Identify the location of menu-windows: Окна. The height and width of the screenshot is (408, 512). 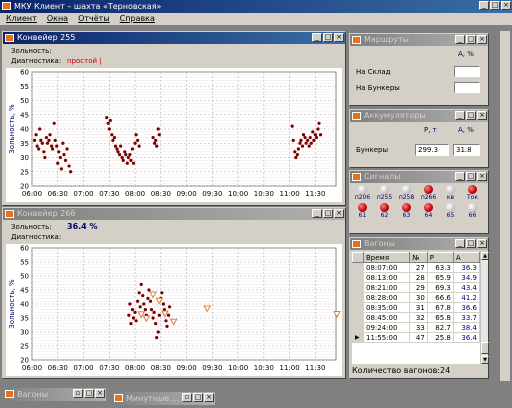
(57, 19).